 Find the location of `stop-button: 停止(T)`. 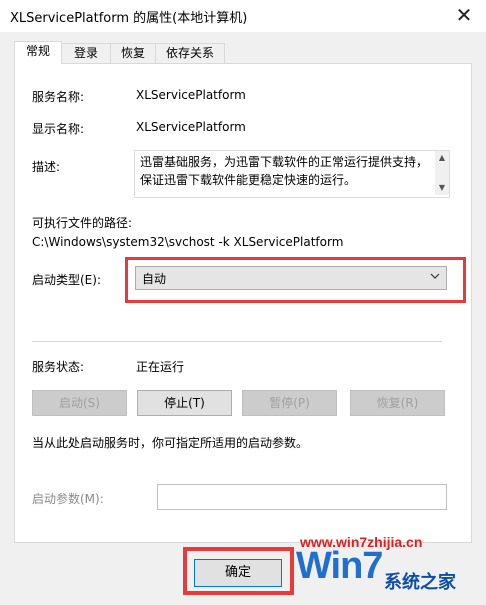

stop-button: 停止(T) is located at coordinates (184, 403).